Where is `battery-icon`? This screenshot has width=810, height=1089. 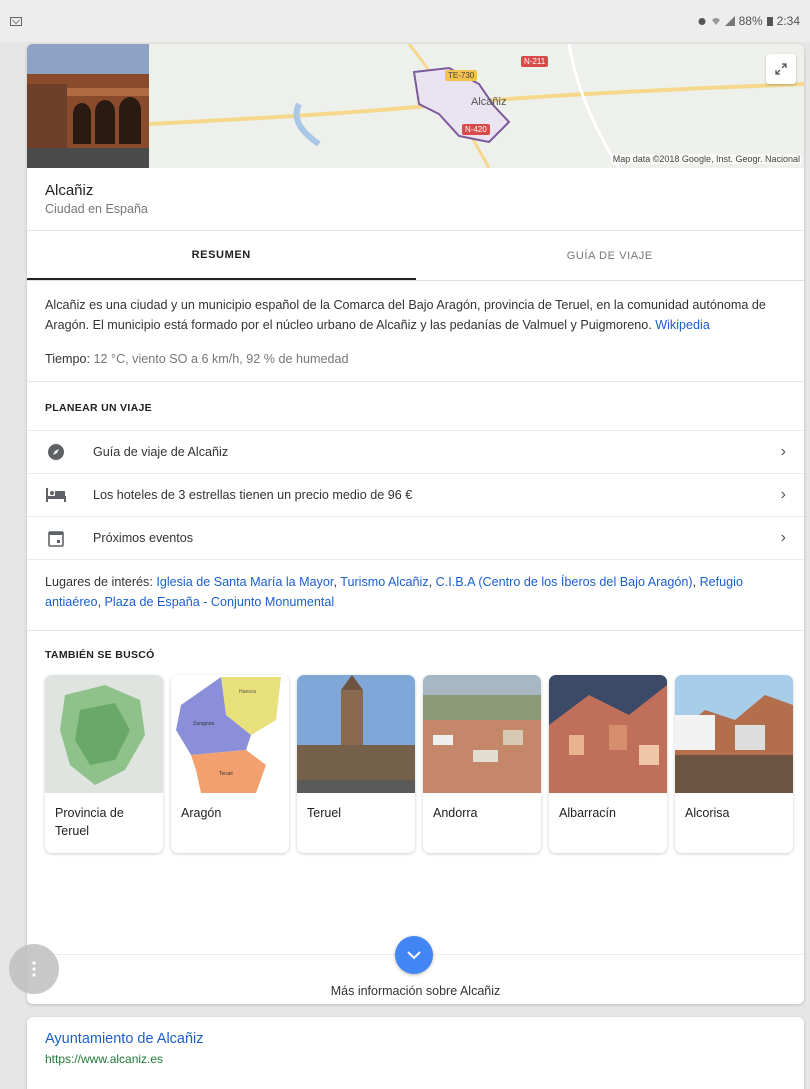
battery-icon is located at coordinates (769, 21).